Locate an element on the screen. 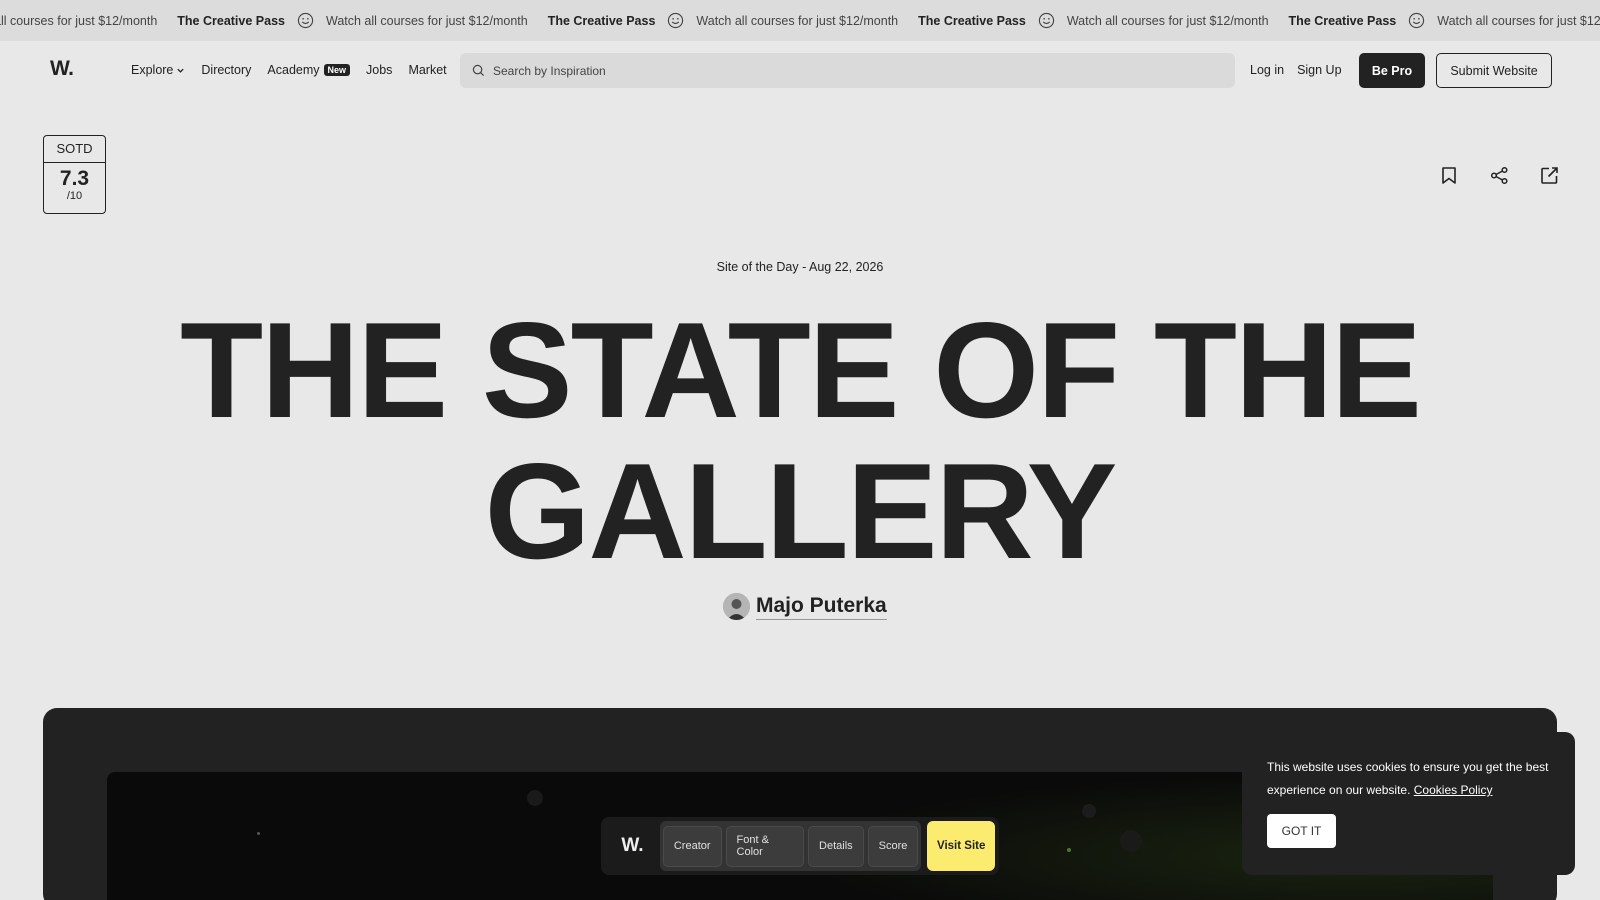  sotd-score-box: SOTD 7.3 /10 is located at coordinates (74, 174).